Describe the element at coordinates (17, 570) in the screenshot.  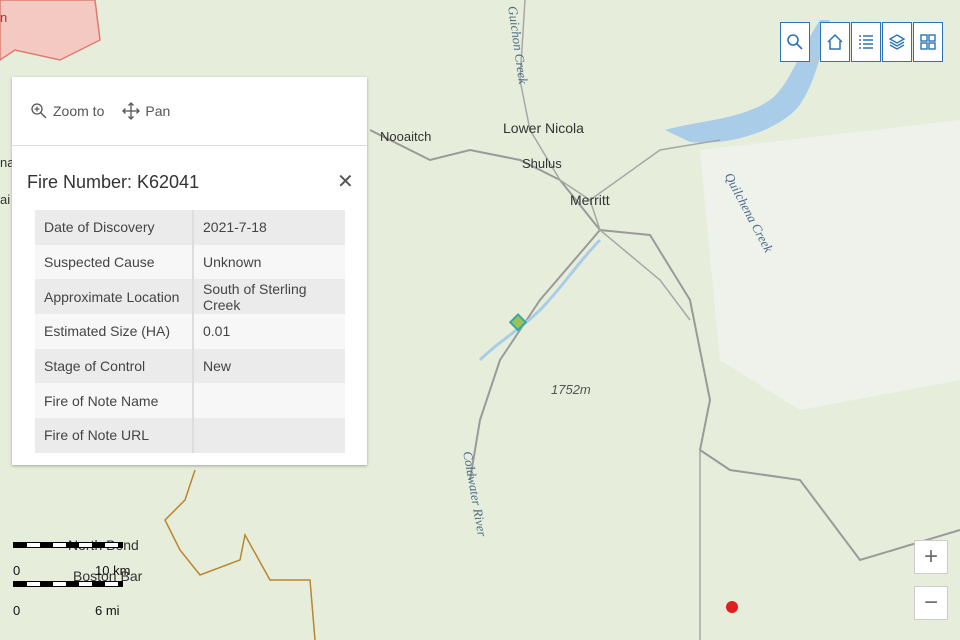
I see `scale-zero-km: 0` at that location.